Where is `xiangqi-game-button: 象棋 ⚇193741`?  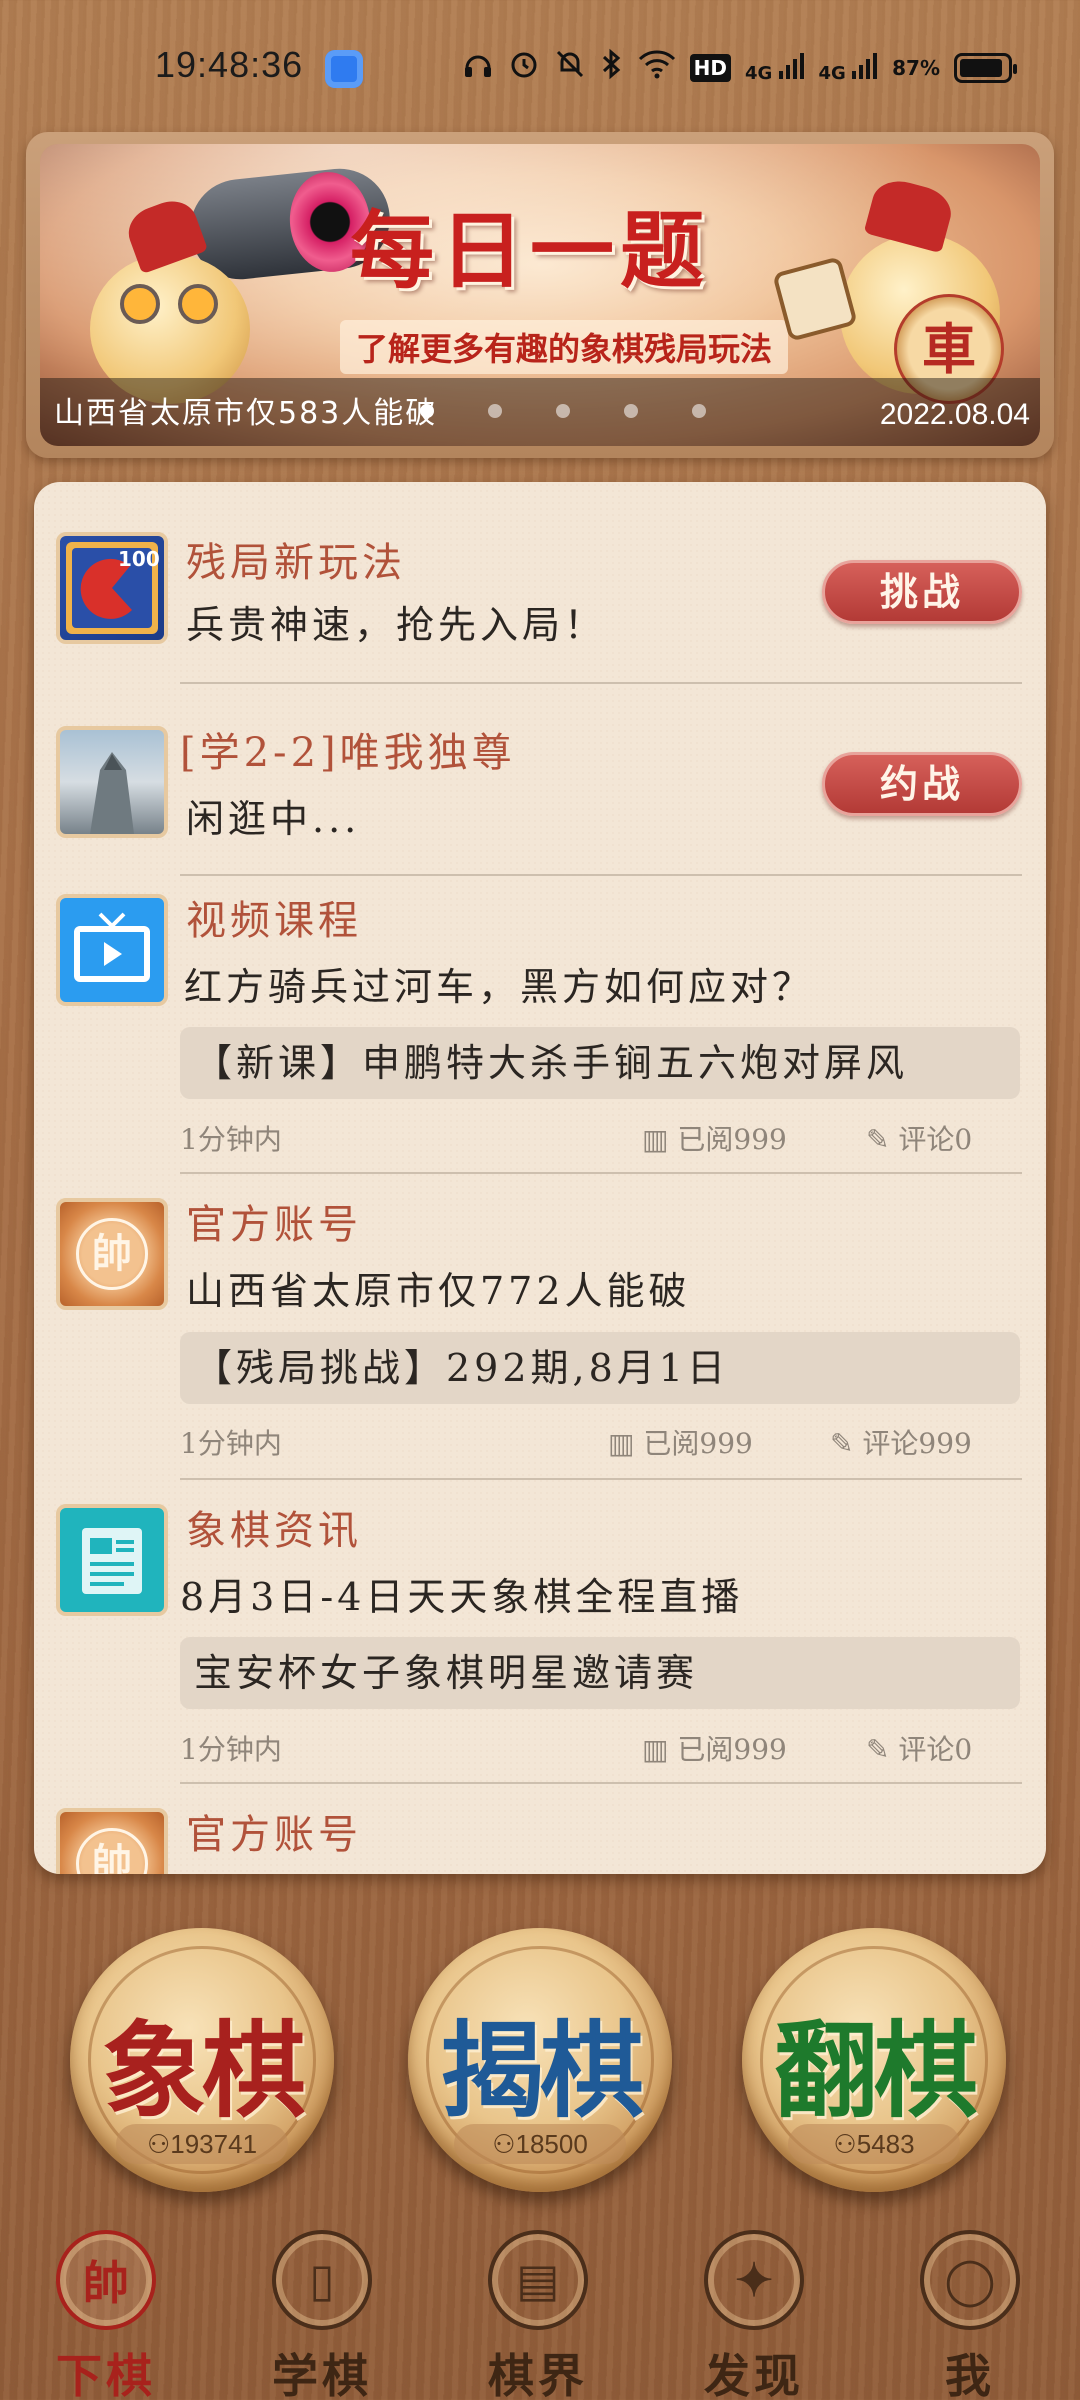
xiangqi-game-button: 象棋 ⚇193741 is located at coordinates (202, 2060).